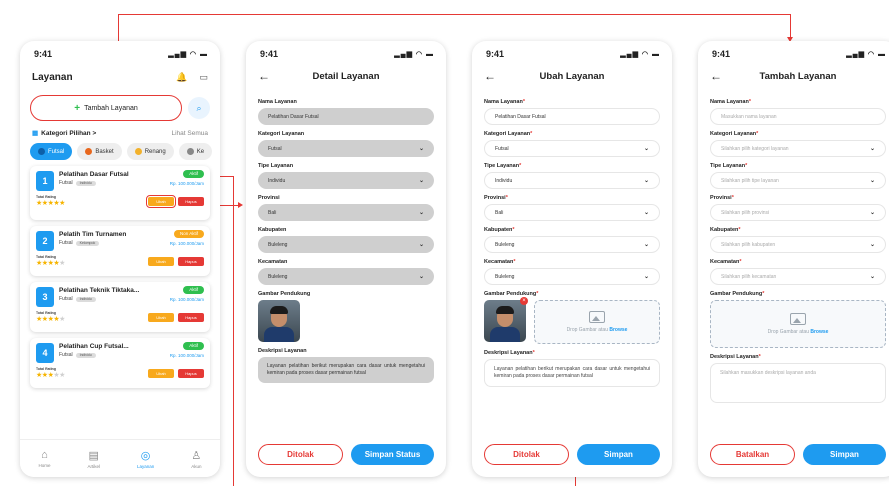  What do you see at coordinates (50, 203) in the screenshot?
I see `rating-stars: ★★★★★` at bounding box center [50, 203].